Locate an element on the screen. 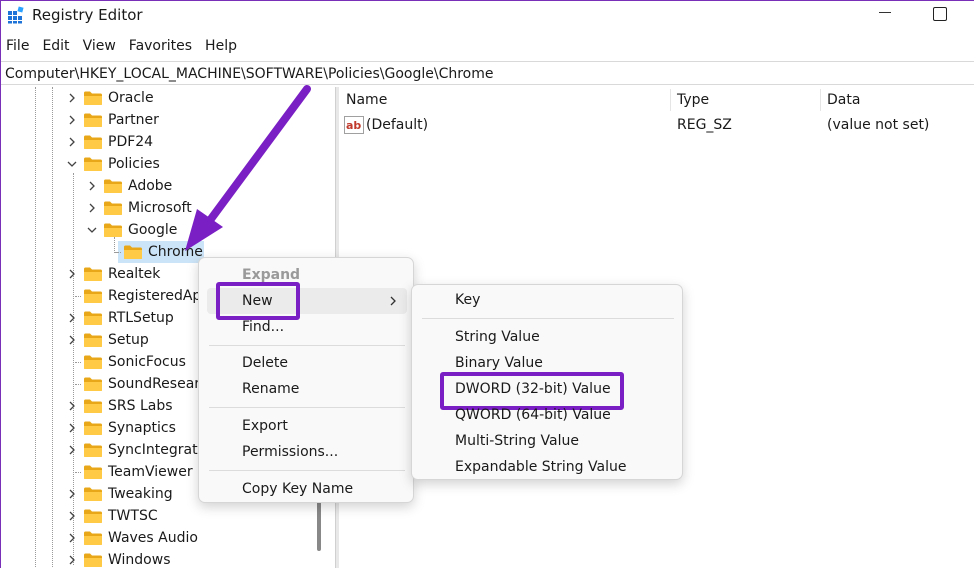  menu-edit: Edit is located at coordinates (56, 46).